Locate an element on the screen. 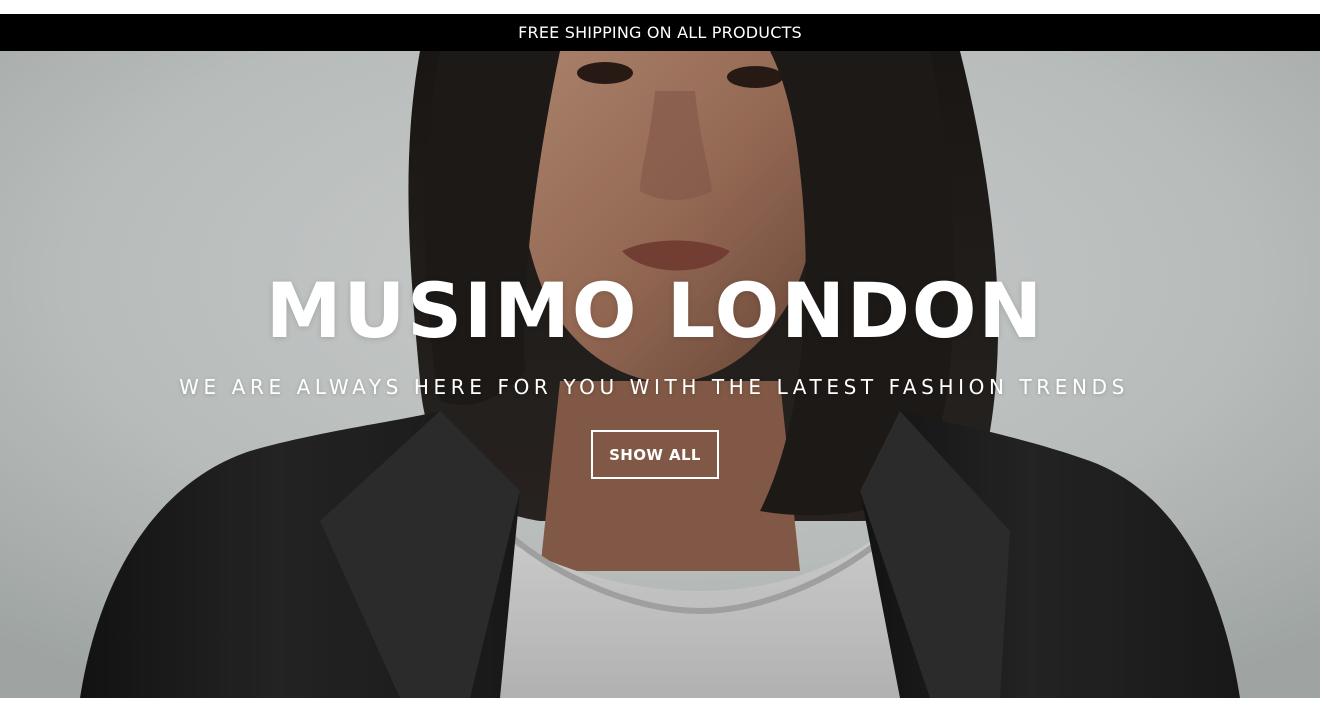 This screenshot has width=1320, height=723. announcement-text: FREE SHIPPING ON ALL PRODUCTS is located at coordinates (660, 32).